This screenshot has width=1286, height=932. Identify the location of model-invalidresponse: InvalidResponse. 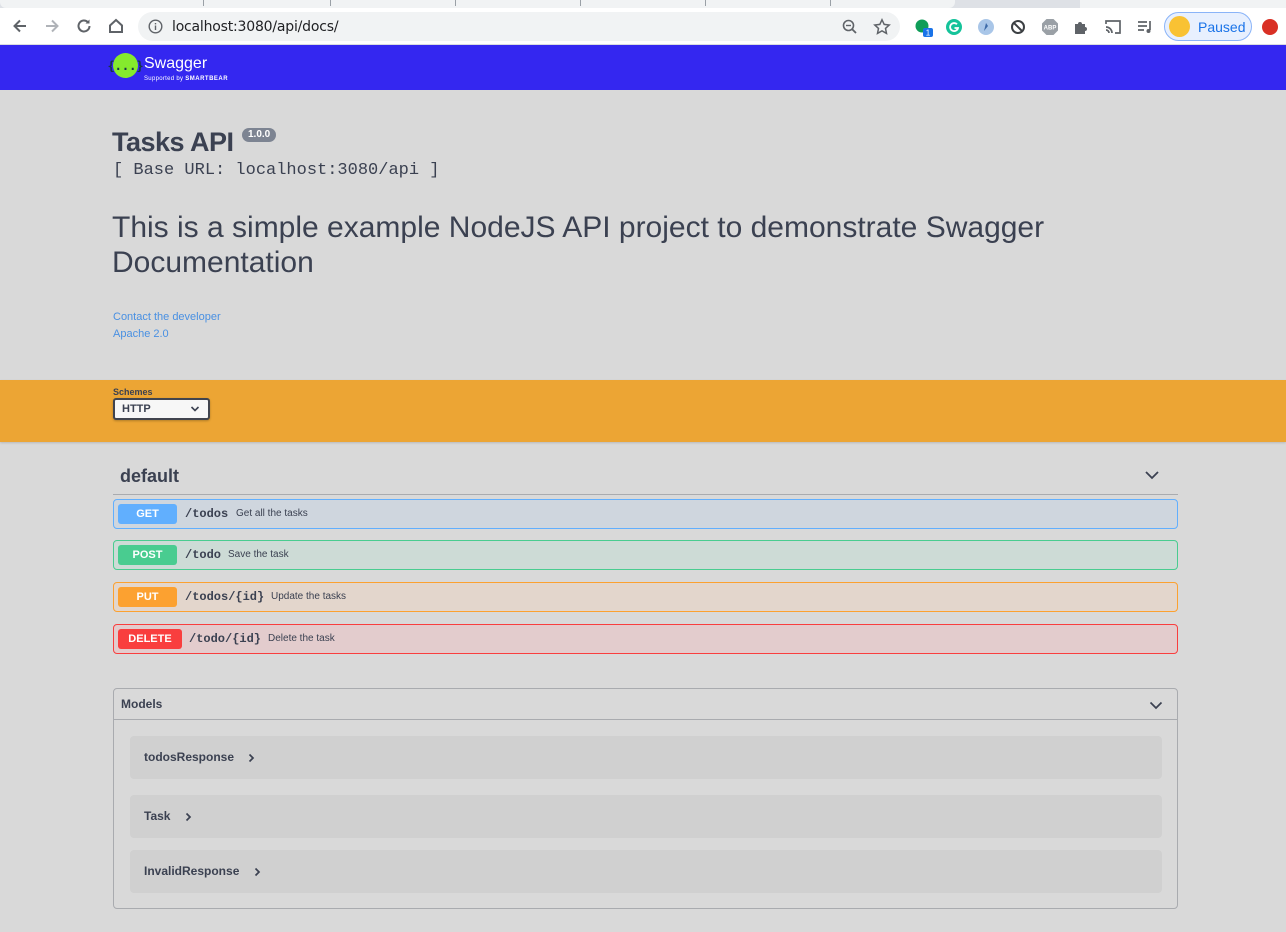
(646, 871).